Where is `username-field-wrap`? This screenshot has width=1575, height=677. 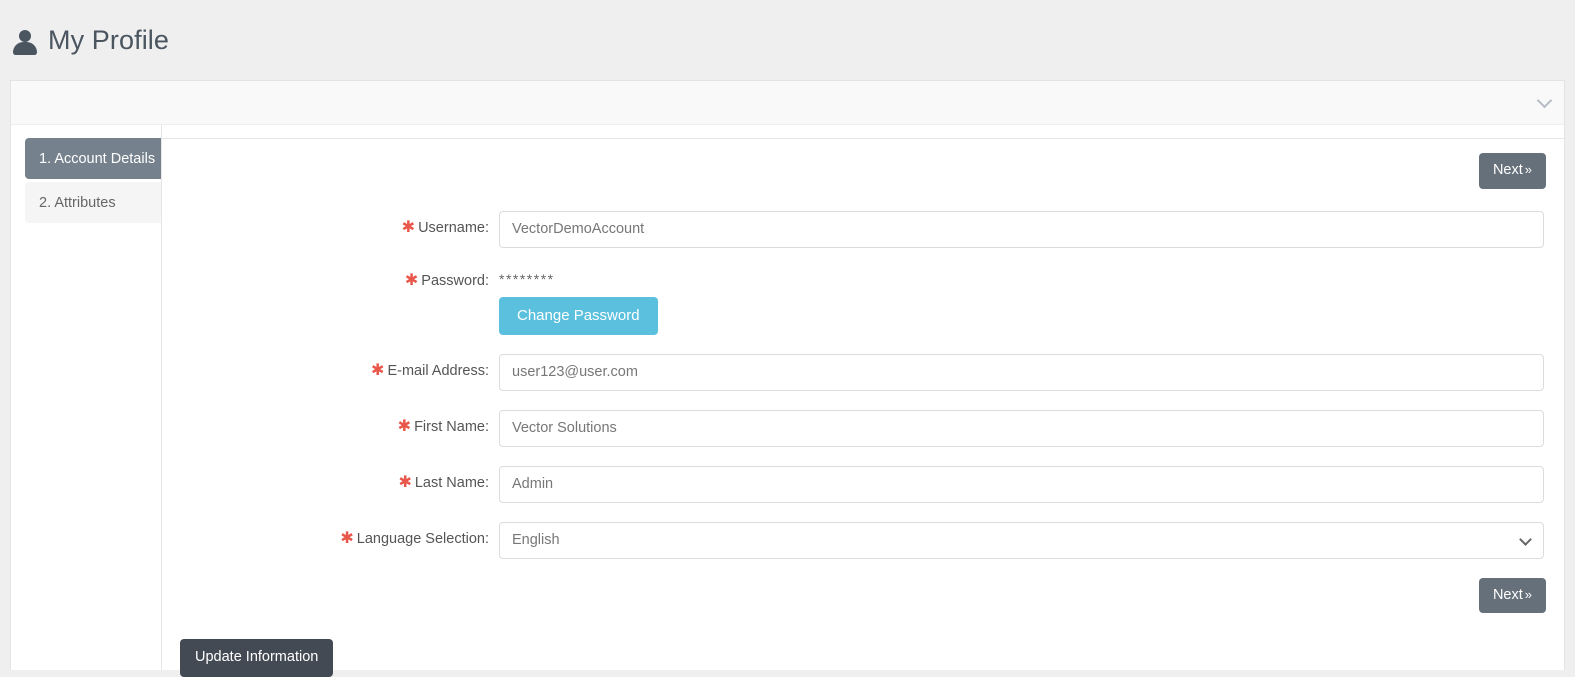 username-field-wrap is located at coordinates (1031, 229).